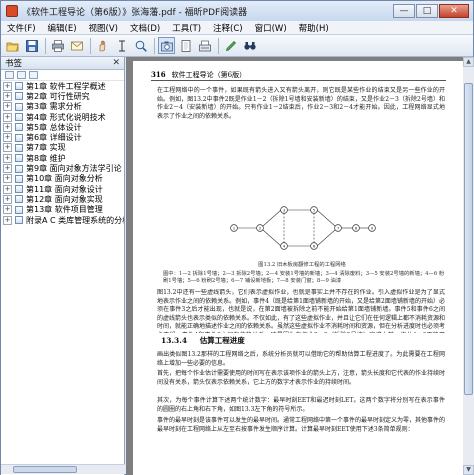 Image resolution: width=474 pixels, height=475 pixels. Describe the element at coordinates (66, 117) in the screenshot. I see `bookmark-label: 第4章 形式化说明技术` at that location.